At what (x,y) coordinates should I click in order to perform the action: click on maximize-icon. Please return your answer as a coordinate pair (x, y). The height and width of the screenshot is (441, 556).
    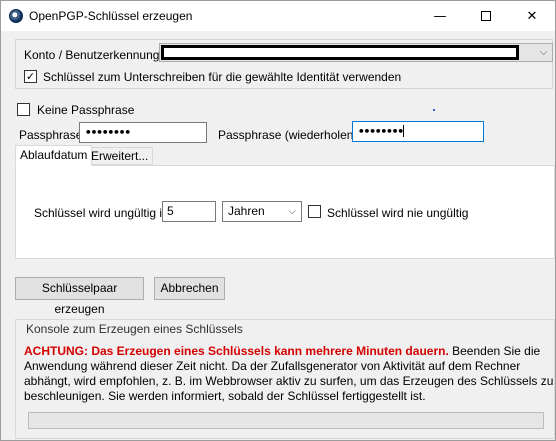
    Looking at the image, I should click on (486, 16).